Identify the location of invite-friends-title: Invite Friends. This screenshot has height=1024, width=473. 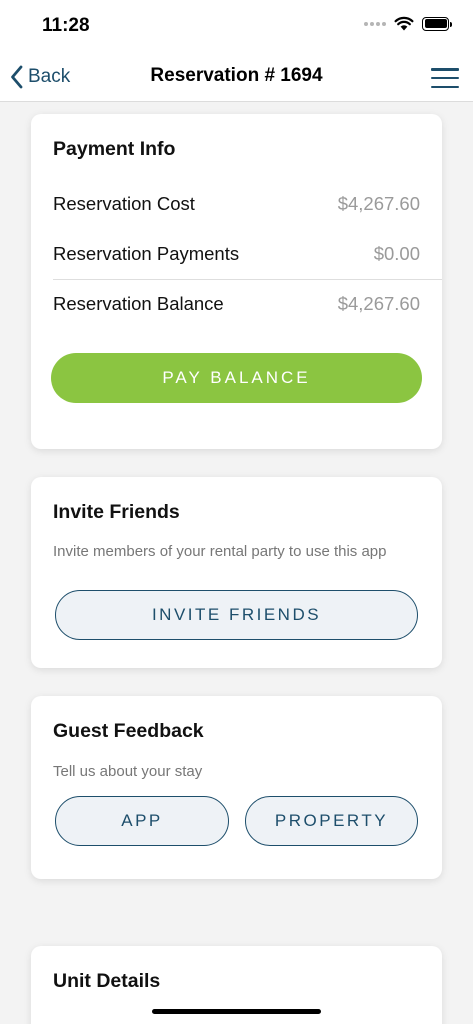
(116, 512).